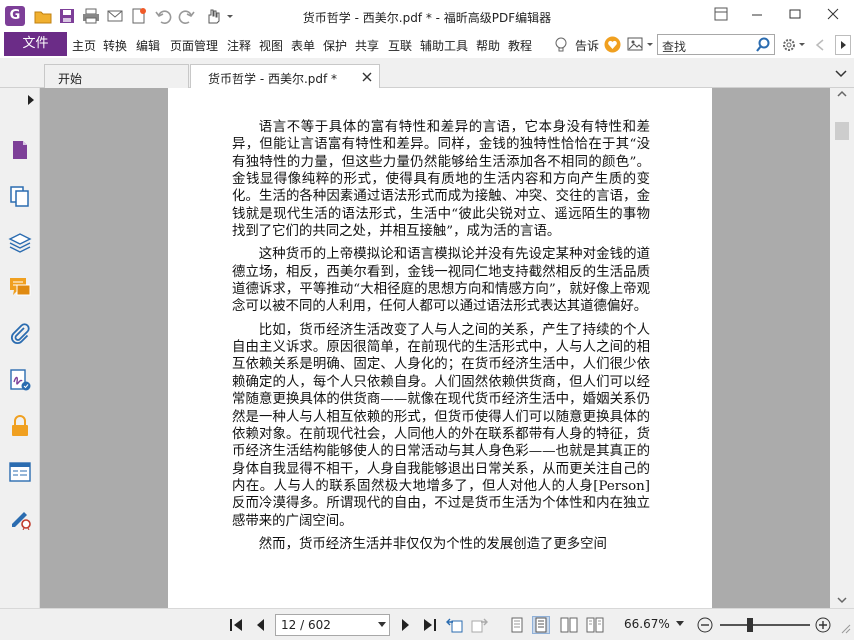 This screenshot has height=640, width=854. I want to click on menu-form: 表单, so click(303, 45).